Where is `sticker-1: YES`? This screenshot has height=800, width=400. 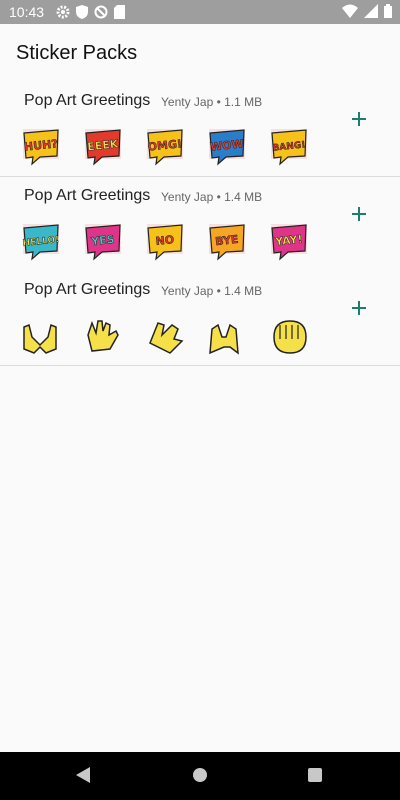
sticker-1: YES is located at coordinates (103, 242).